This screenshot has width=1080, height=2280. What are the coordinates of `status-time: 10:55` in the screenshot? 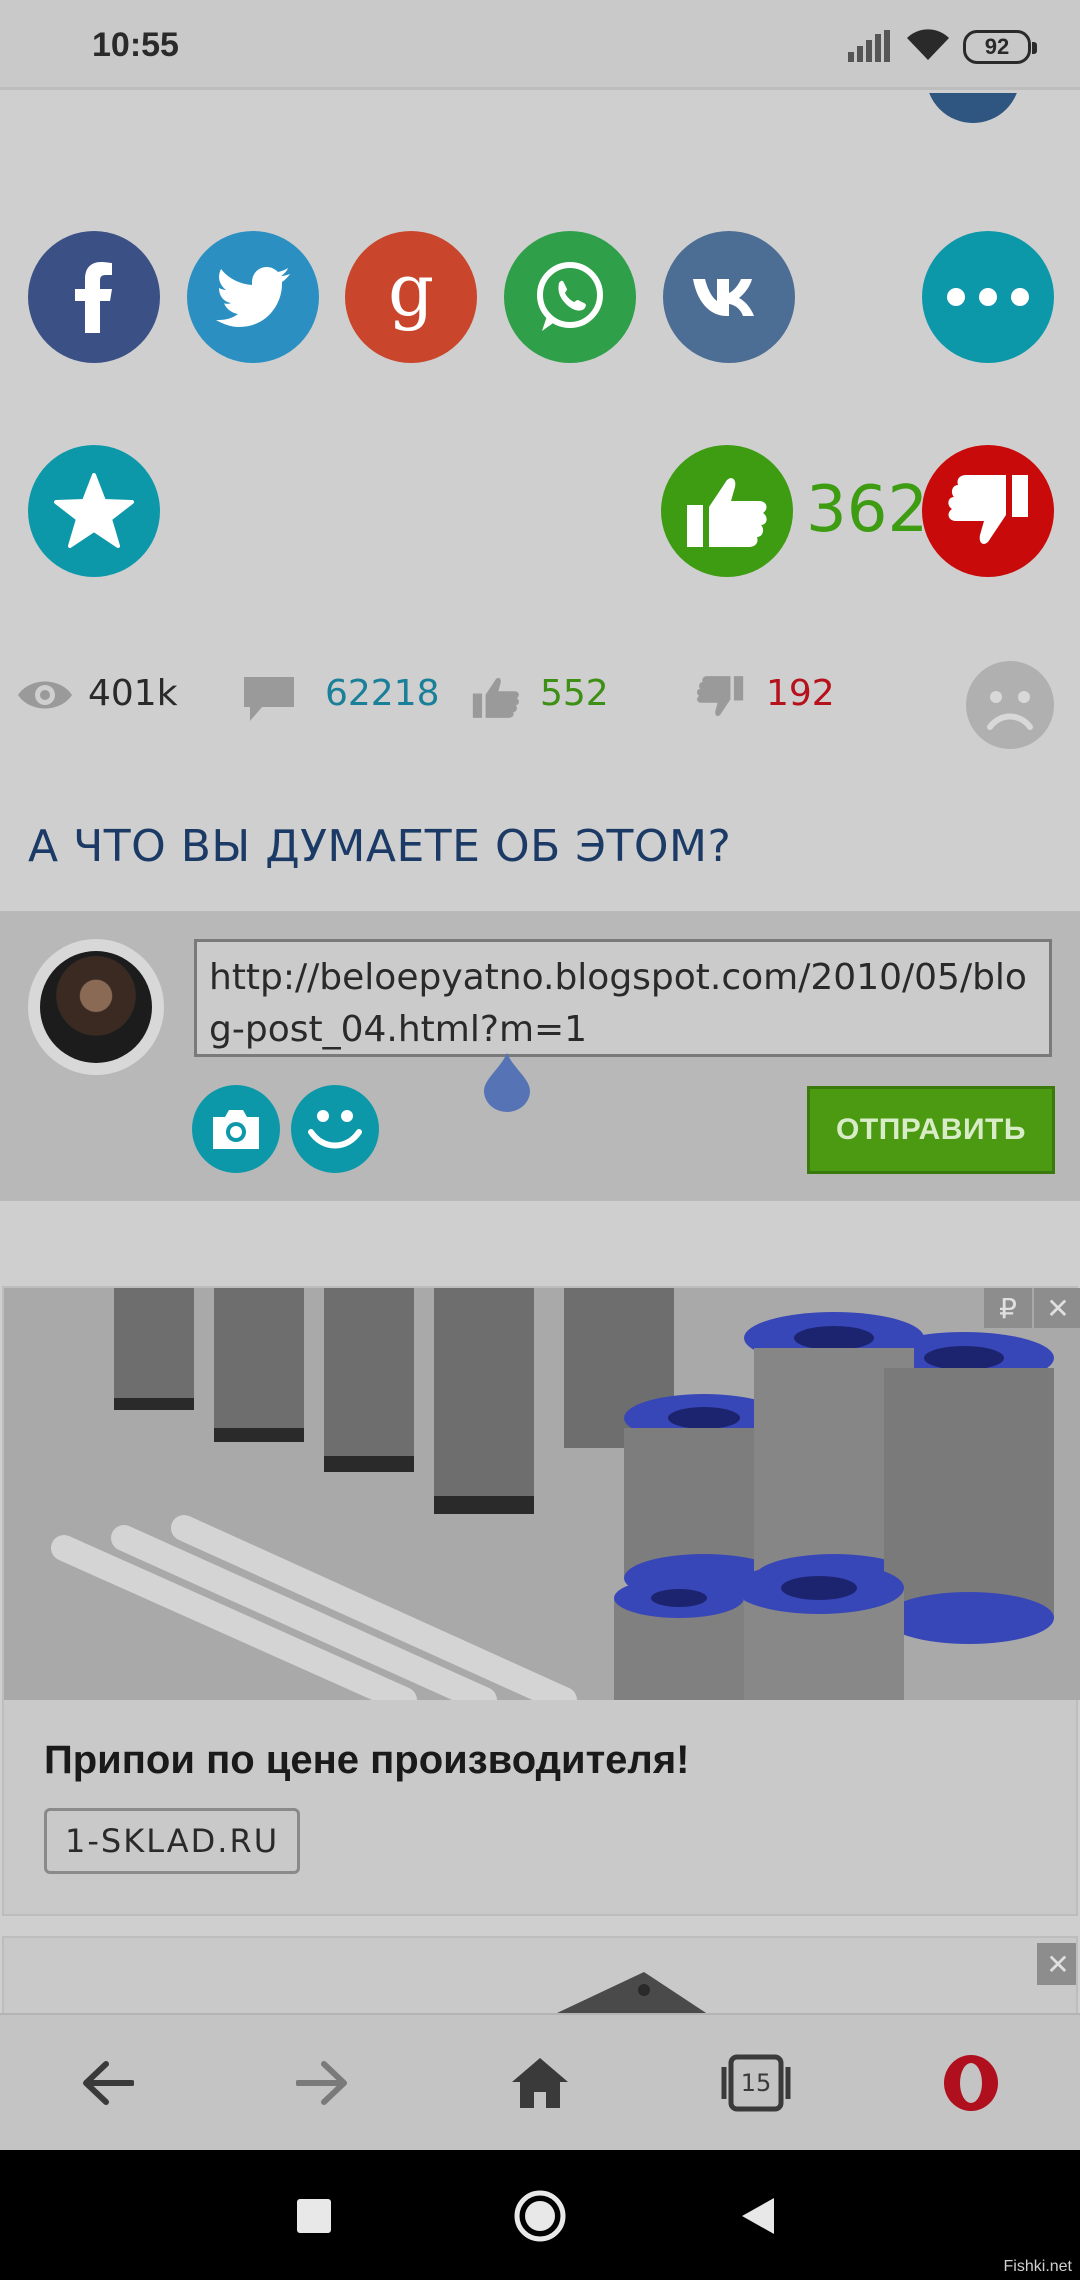 It's located at (135, 45).